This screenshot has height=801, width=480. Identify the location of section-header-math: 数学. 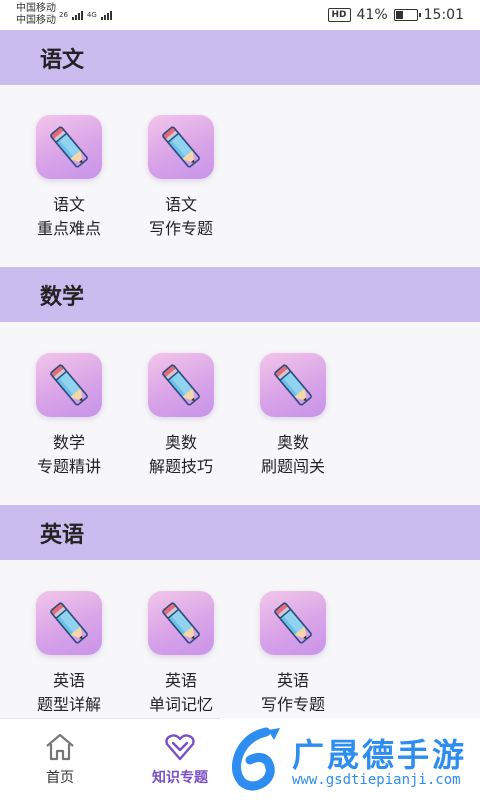
(240, 294).